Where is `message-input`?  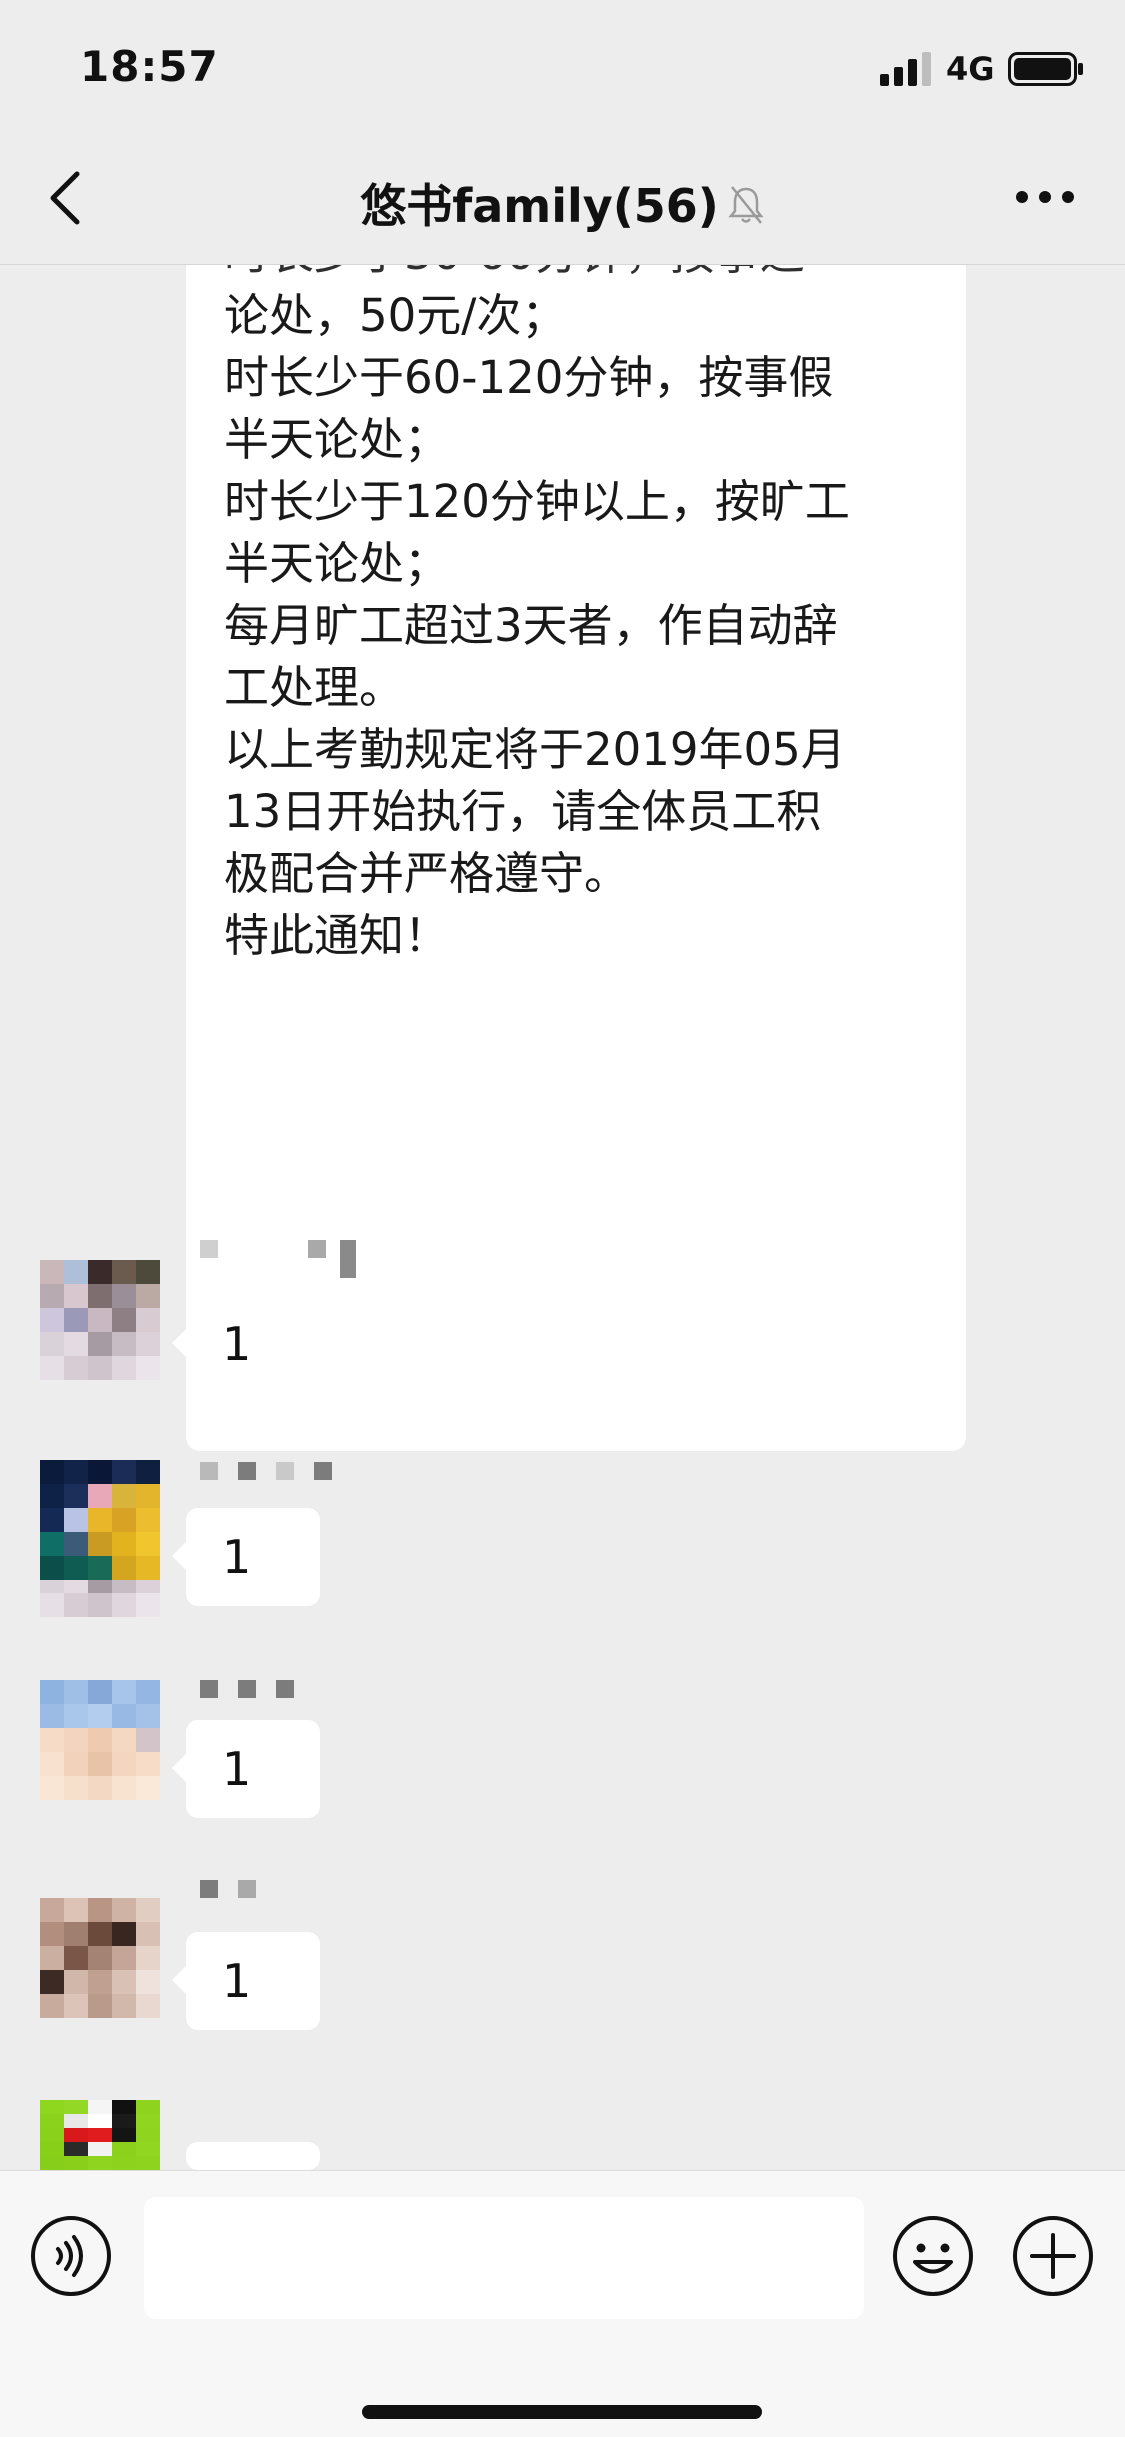 message-input is located at coordinates (504, 2258).